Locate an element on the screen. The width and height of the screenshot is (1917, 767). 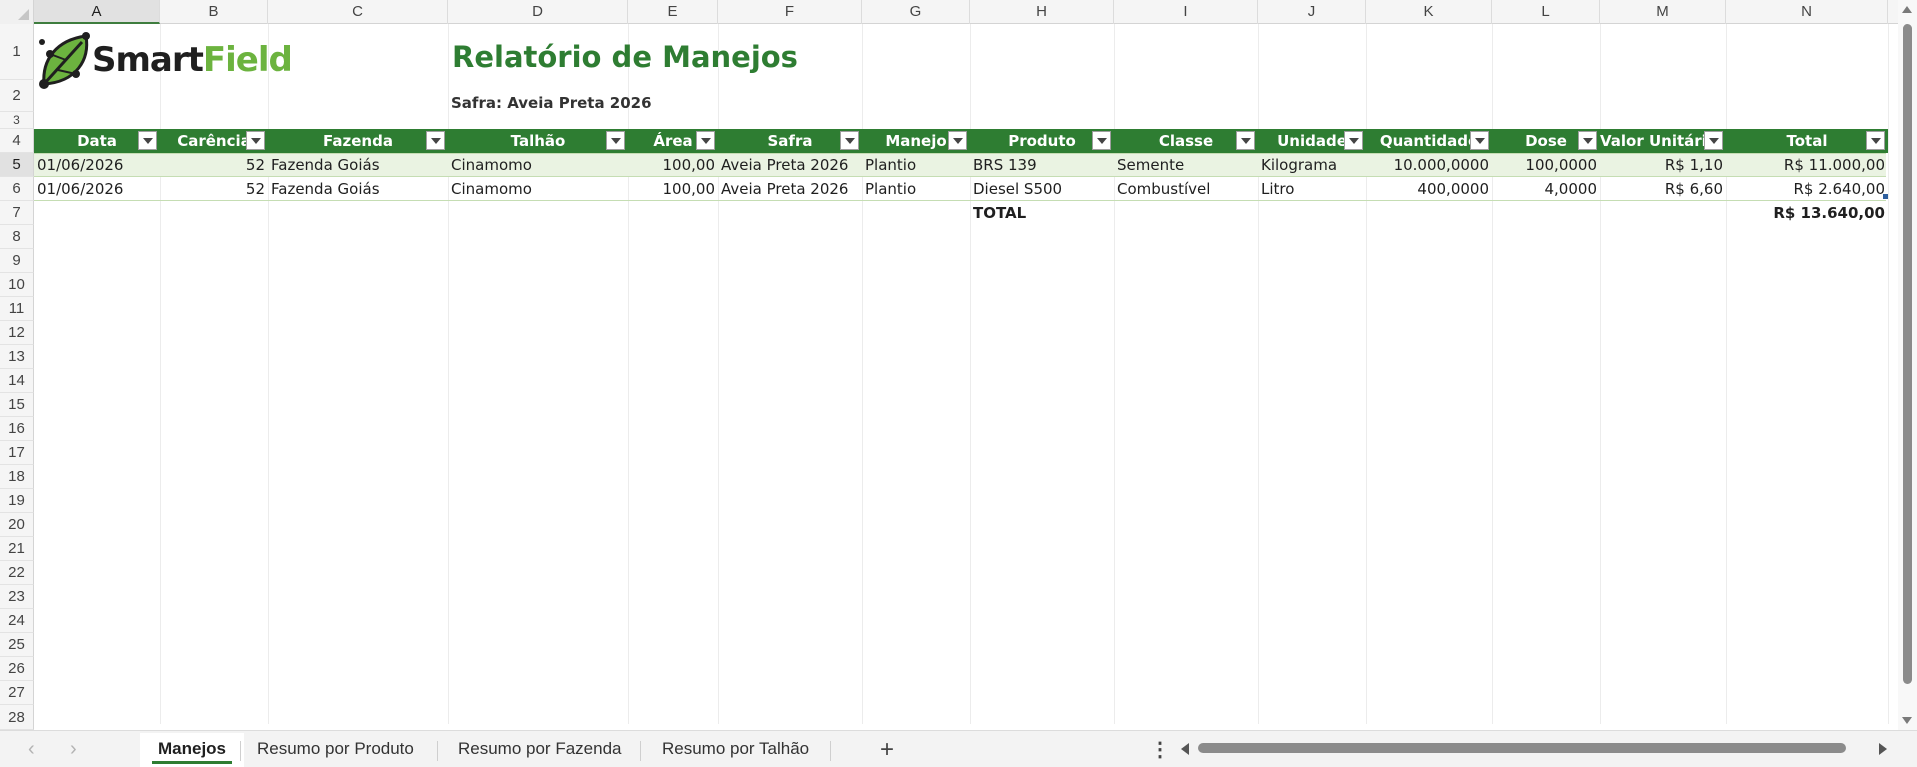
column-header-b: B is located at coordinates (214, 12).